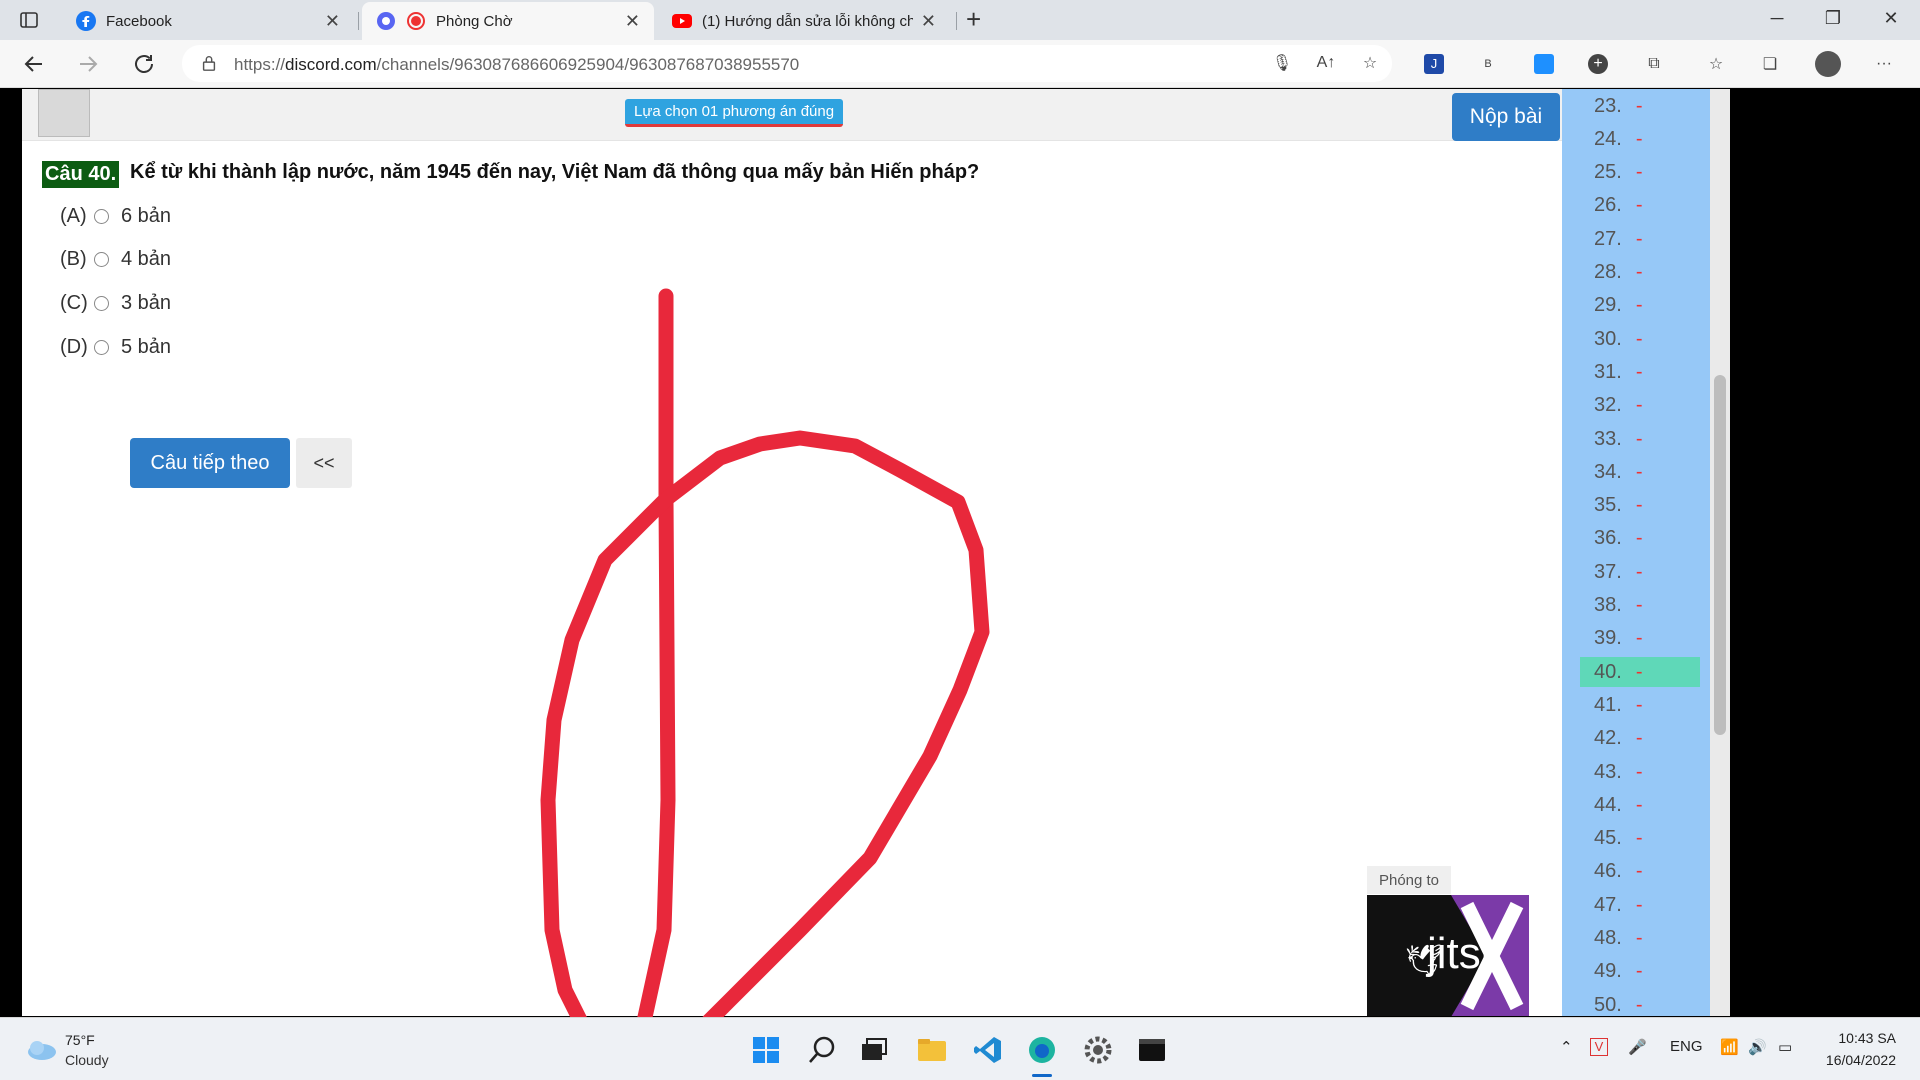  Describe the element at coordinates (1858, 1038) in the screenshot. I see `clock-time: 10:43 SA` at that location.